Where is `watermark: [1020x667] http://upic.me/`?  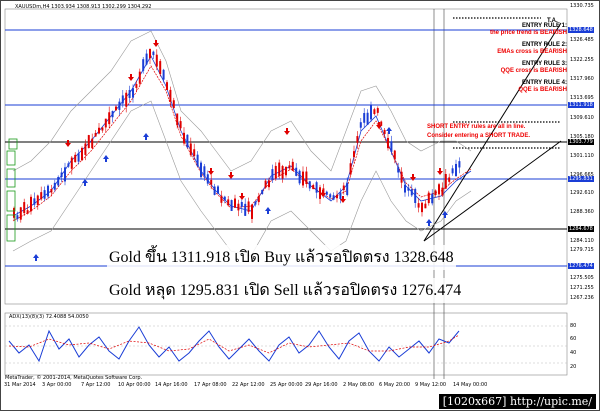 watermark: [1020x667] http://upic.me/ is located at coordinates (517, 401).